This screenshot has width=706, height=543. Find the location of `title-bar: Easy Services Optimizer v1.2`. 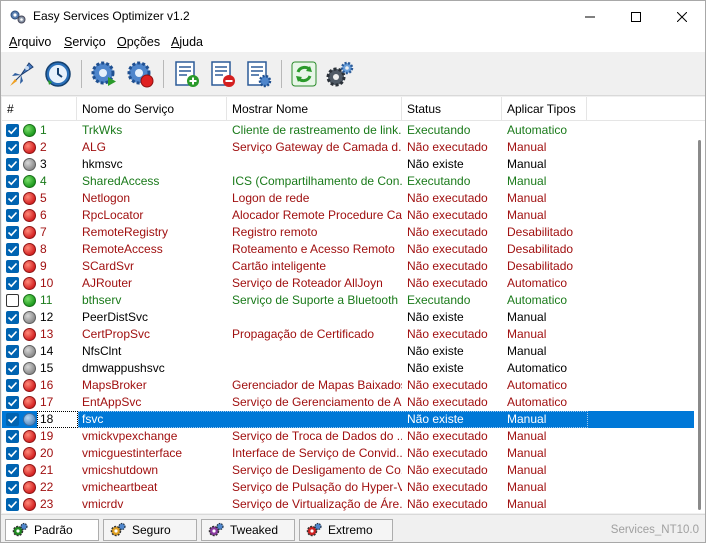

title-bar: Easy Services Optimizer v1.2 is located at coordinates (353, 16).